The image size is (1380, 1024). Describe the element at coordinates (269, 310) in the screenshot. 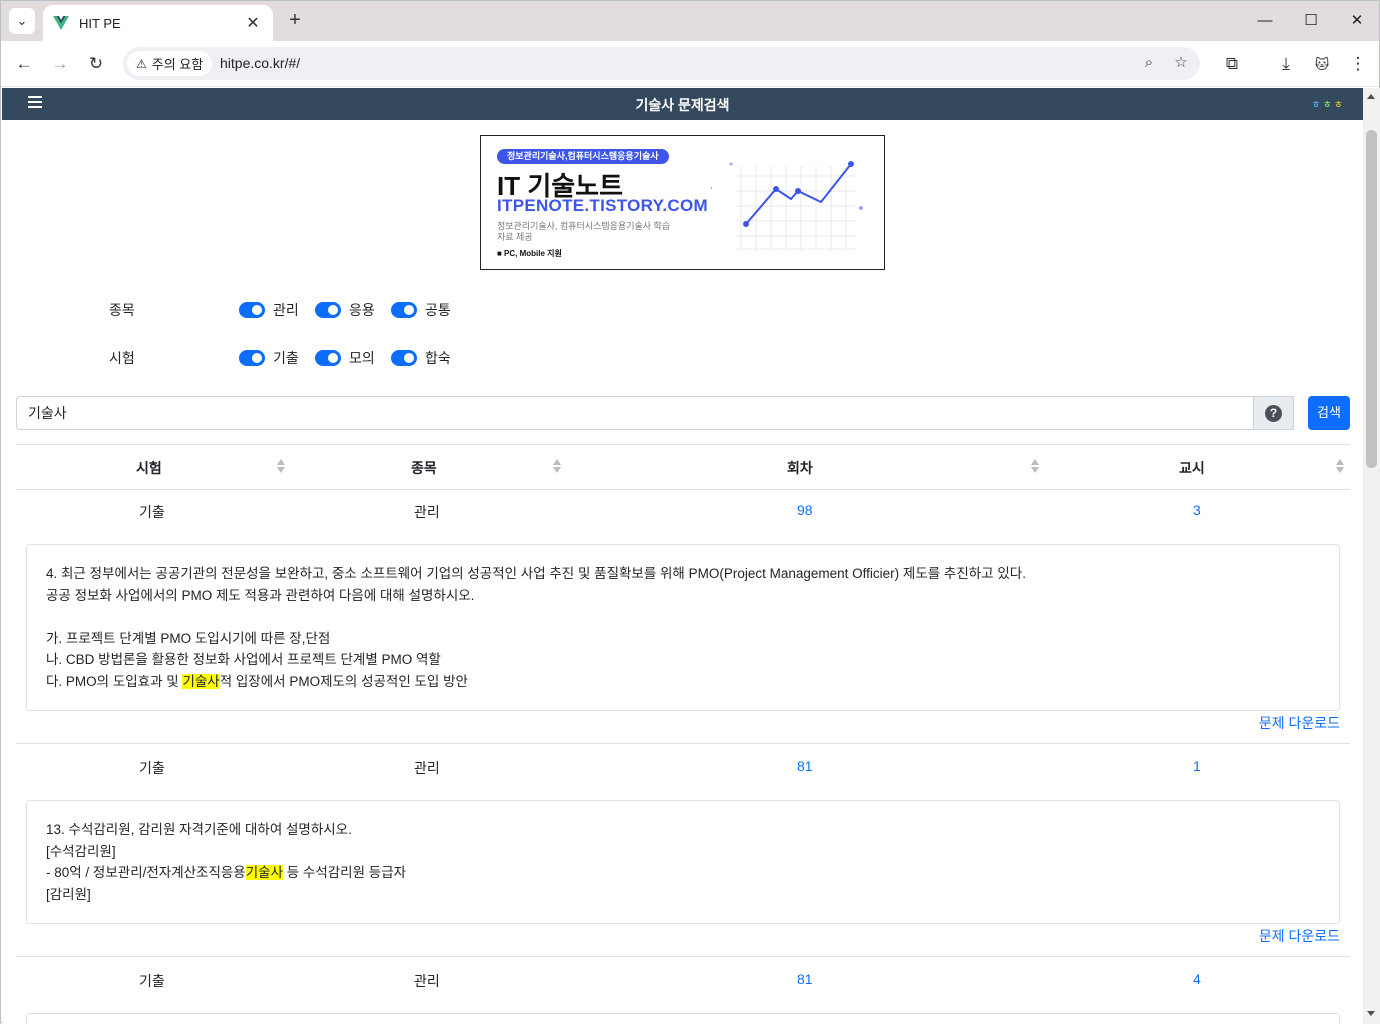

I see `toggle-category-management: 관리` at that location.